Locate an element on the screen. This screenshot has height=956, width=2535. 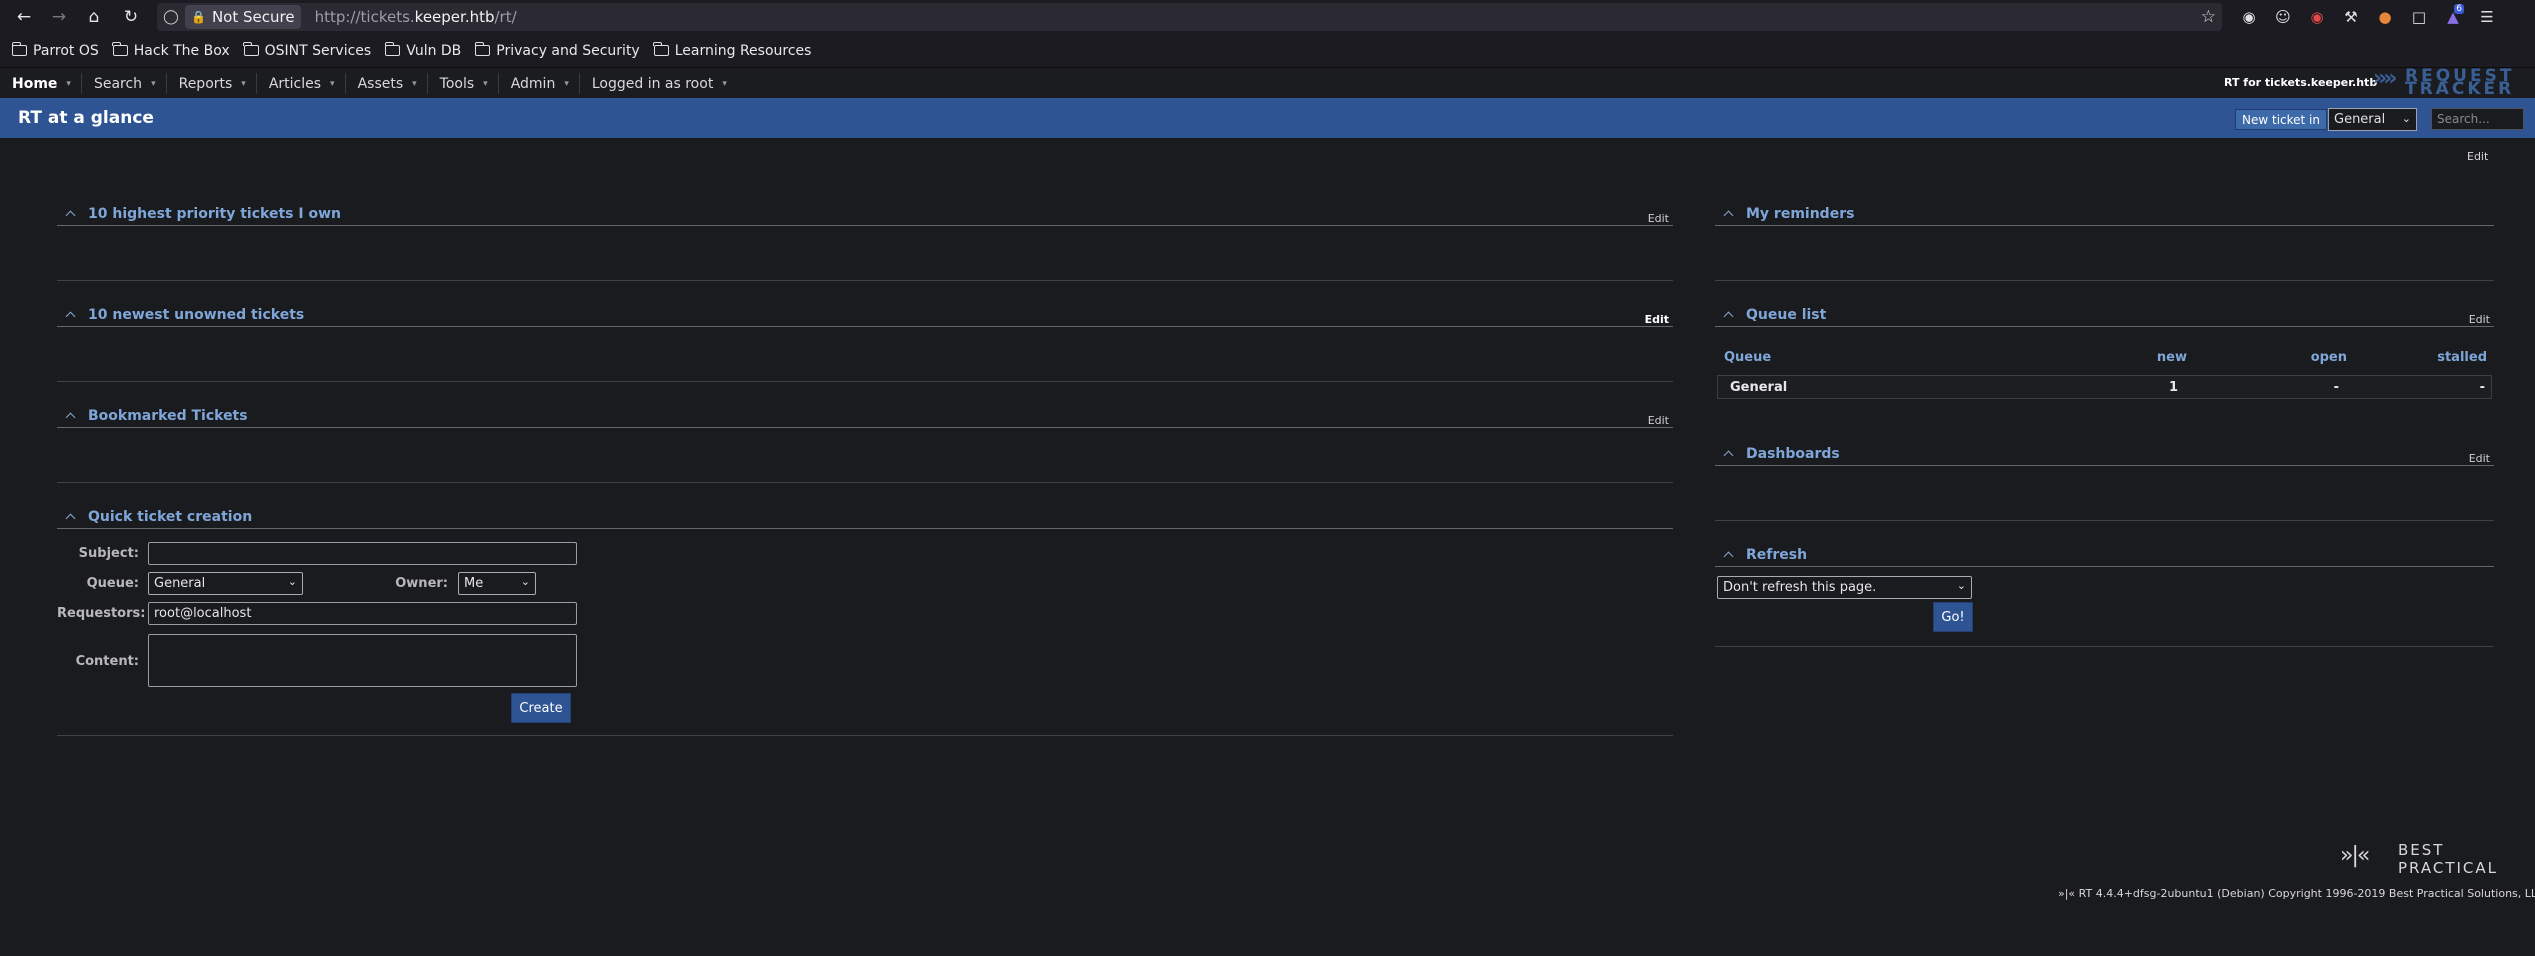
subject-label: Subject: is located at coordinates (108, 553).